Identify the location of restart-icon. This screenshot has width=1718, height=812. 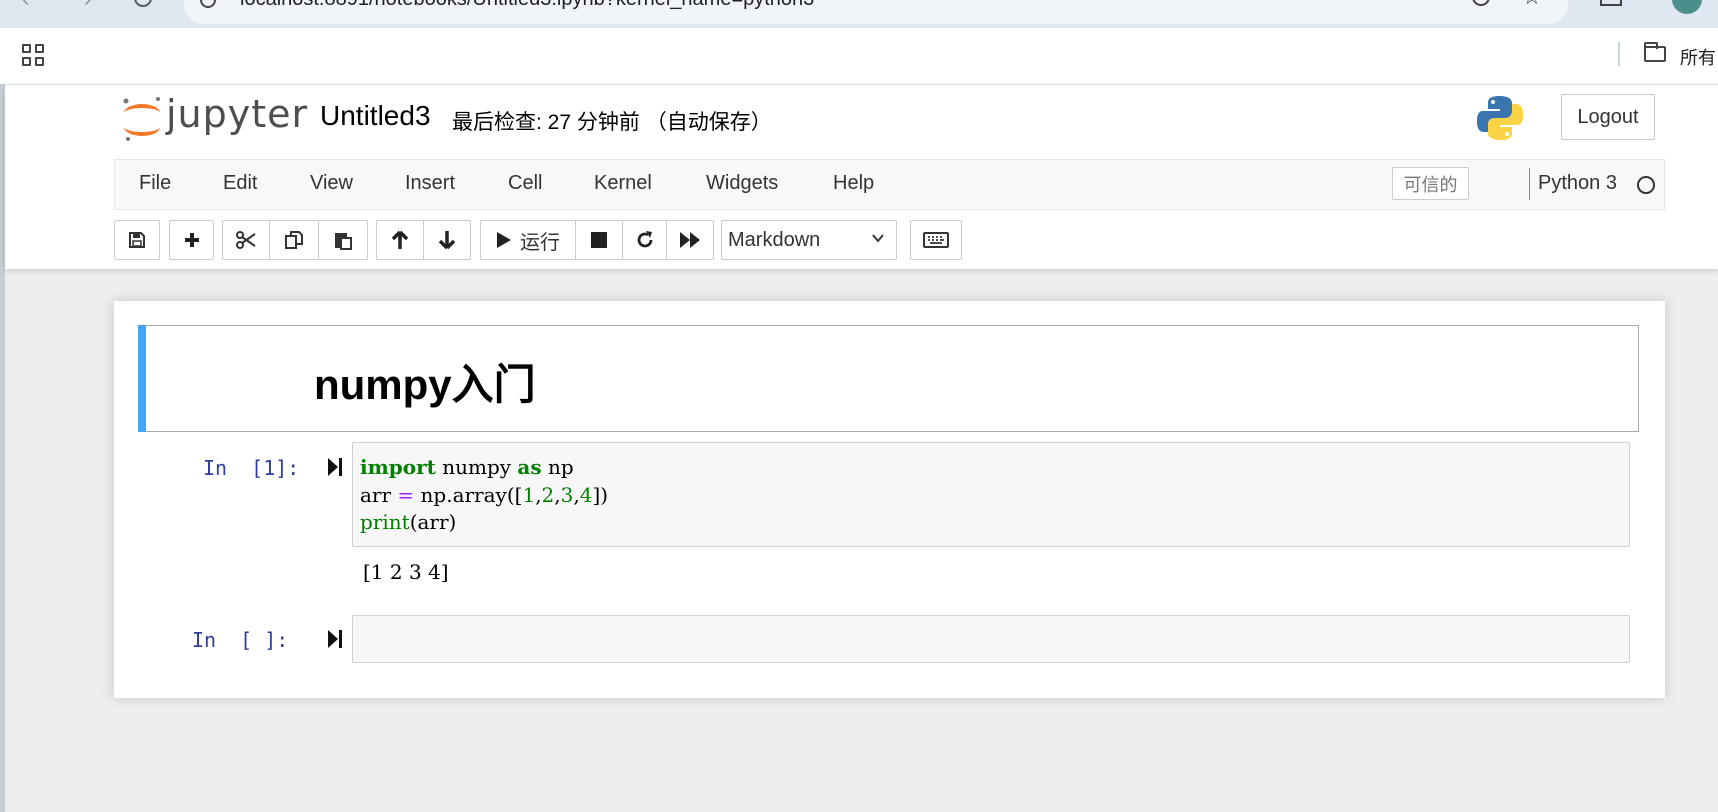
(644, 239).